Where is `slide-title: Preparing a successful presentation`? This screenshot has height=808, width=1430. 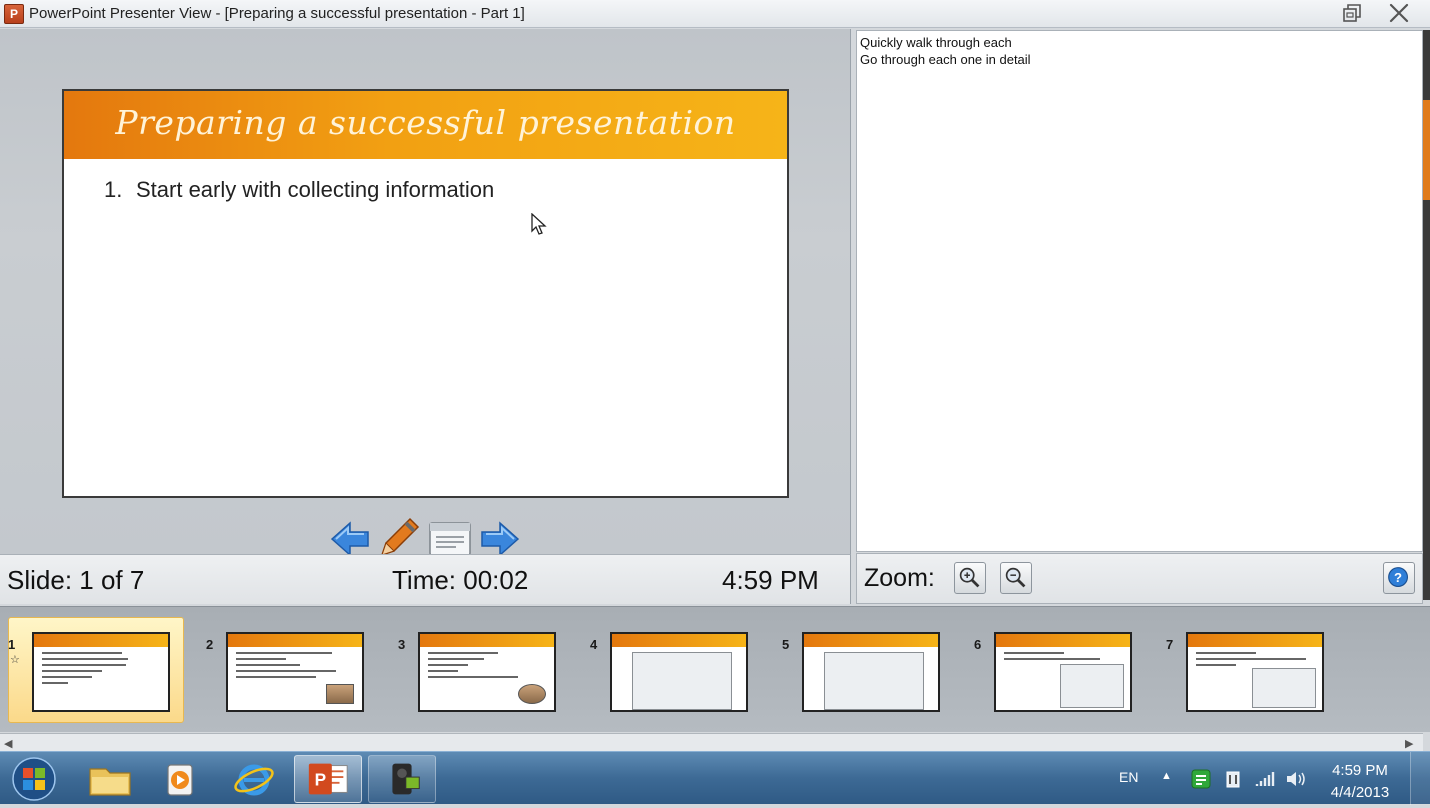 slide-title: Preparing a successful presentation is located at coordinates (425, 122).